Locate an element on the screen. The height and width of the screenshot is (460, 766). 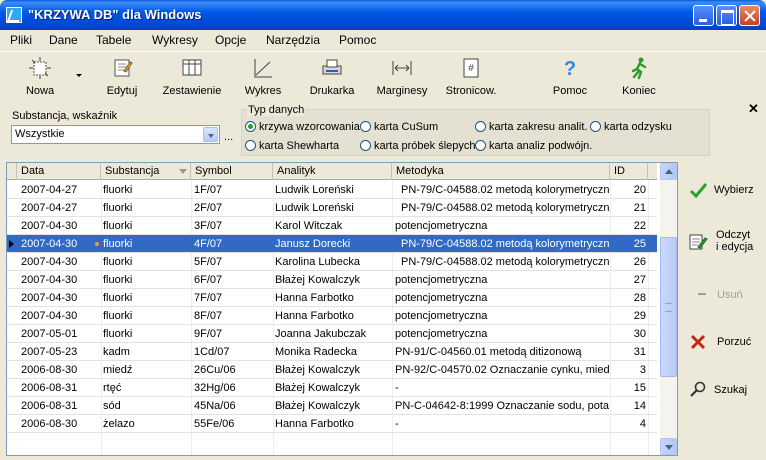
porzuc-button: Porzuć is located at coordinates (723, 342).